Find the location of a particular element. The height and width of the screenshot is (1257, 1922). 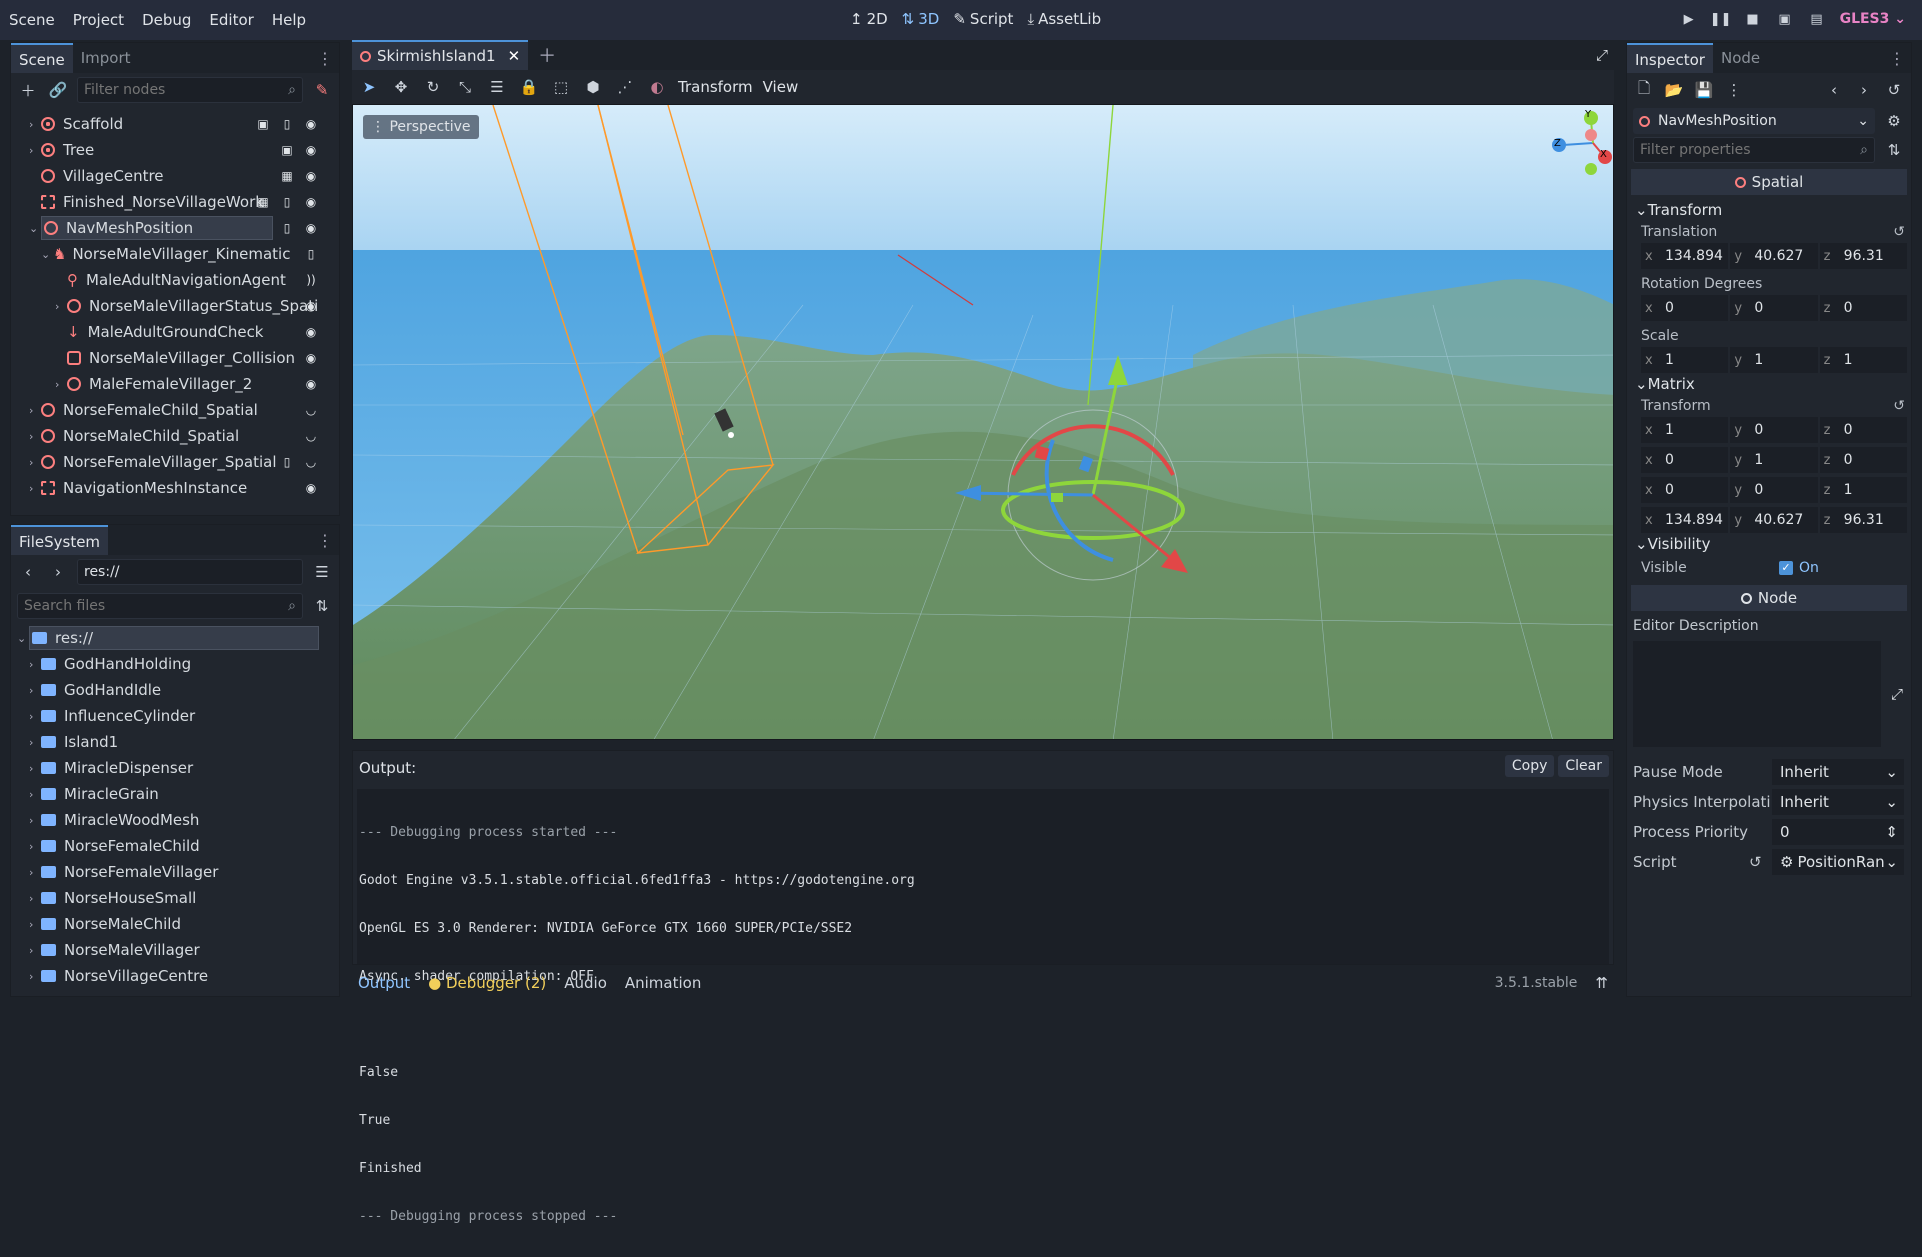

forward-icon: › is located at coordinates (58, 572).